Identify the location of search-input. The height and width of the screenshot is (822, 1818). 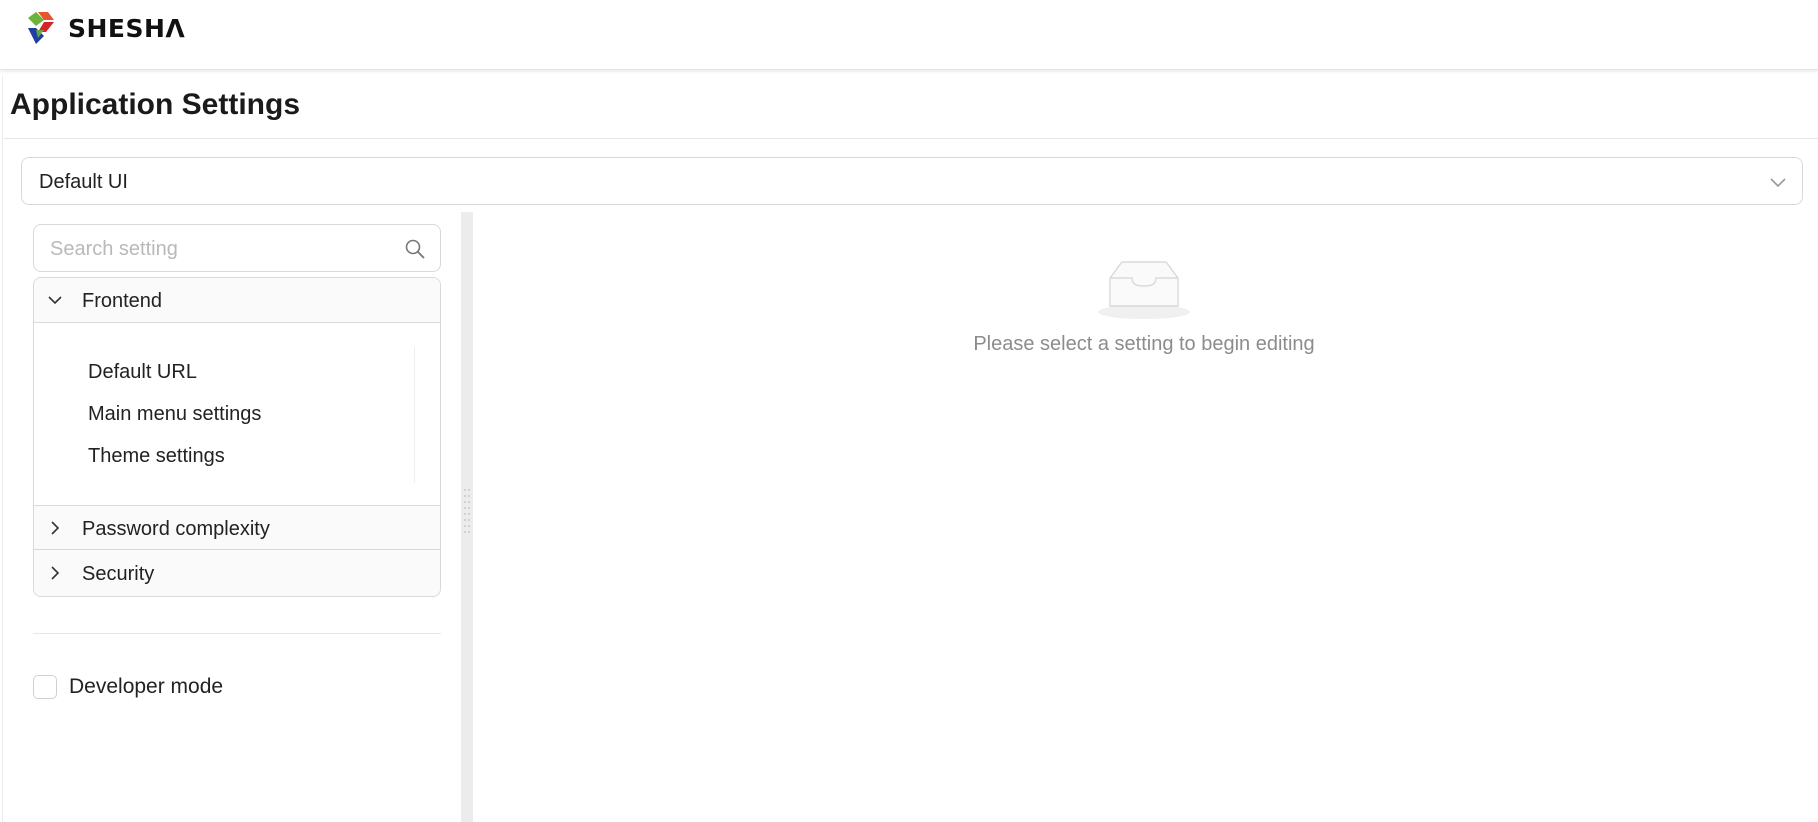
(220, 249).